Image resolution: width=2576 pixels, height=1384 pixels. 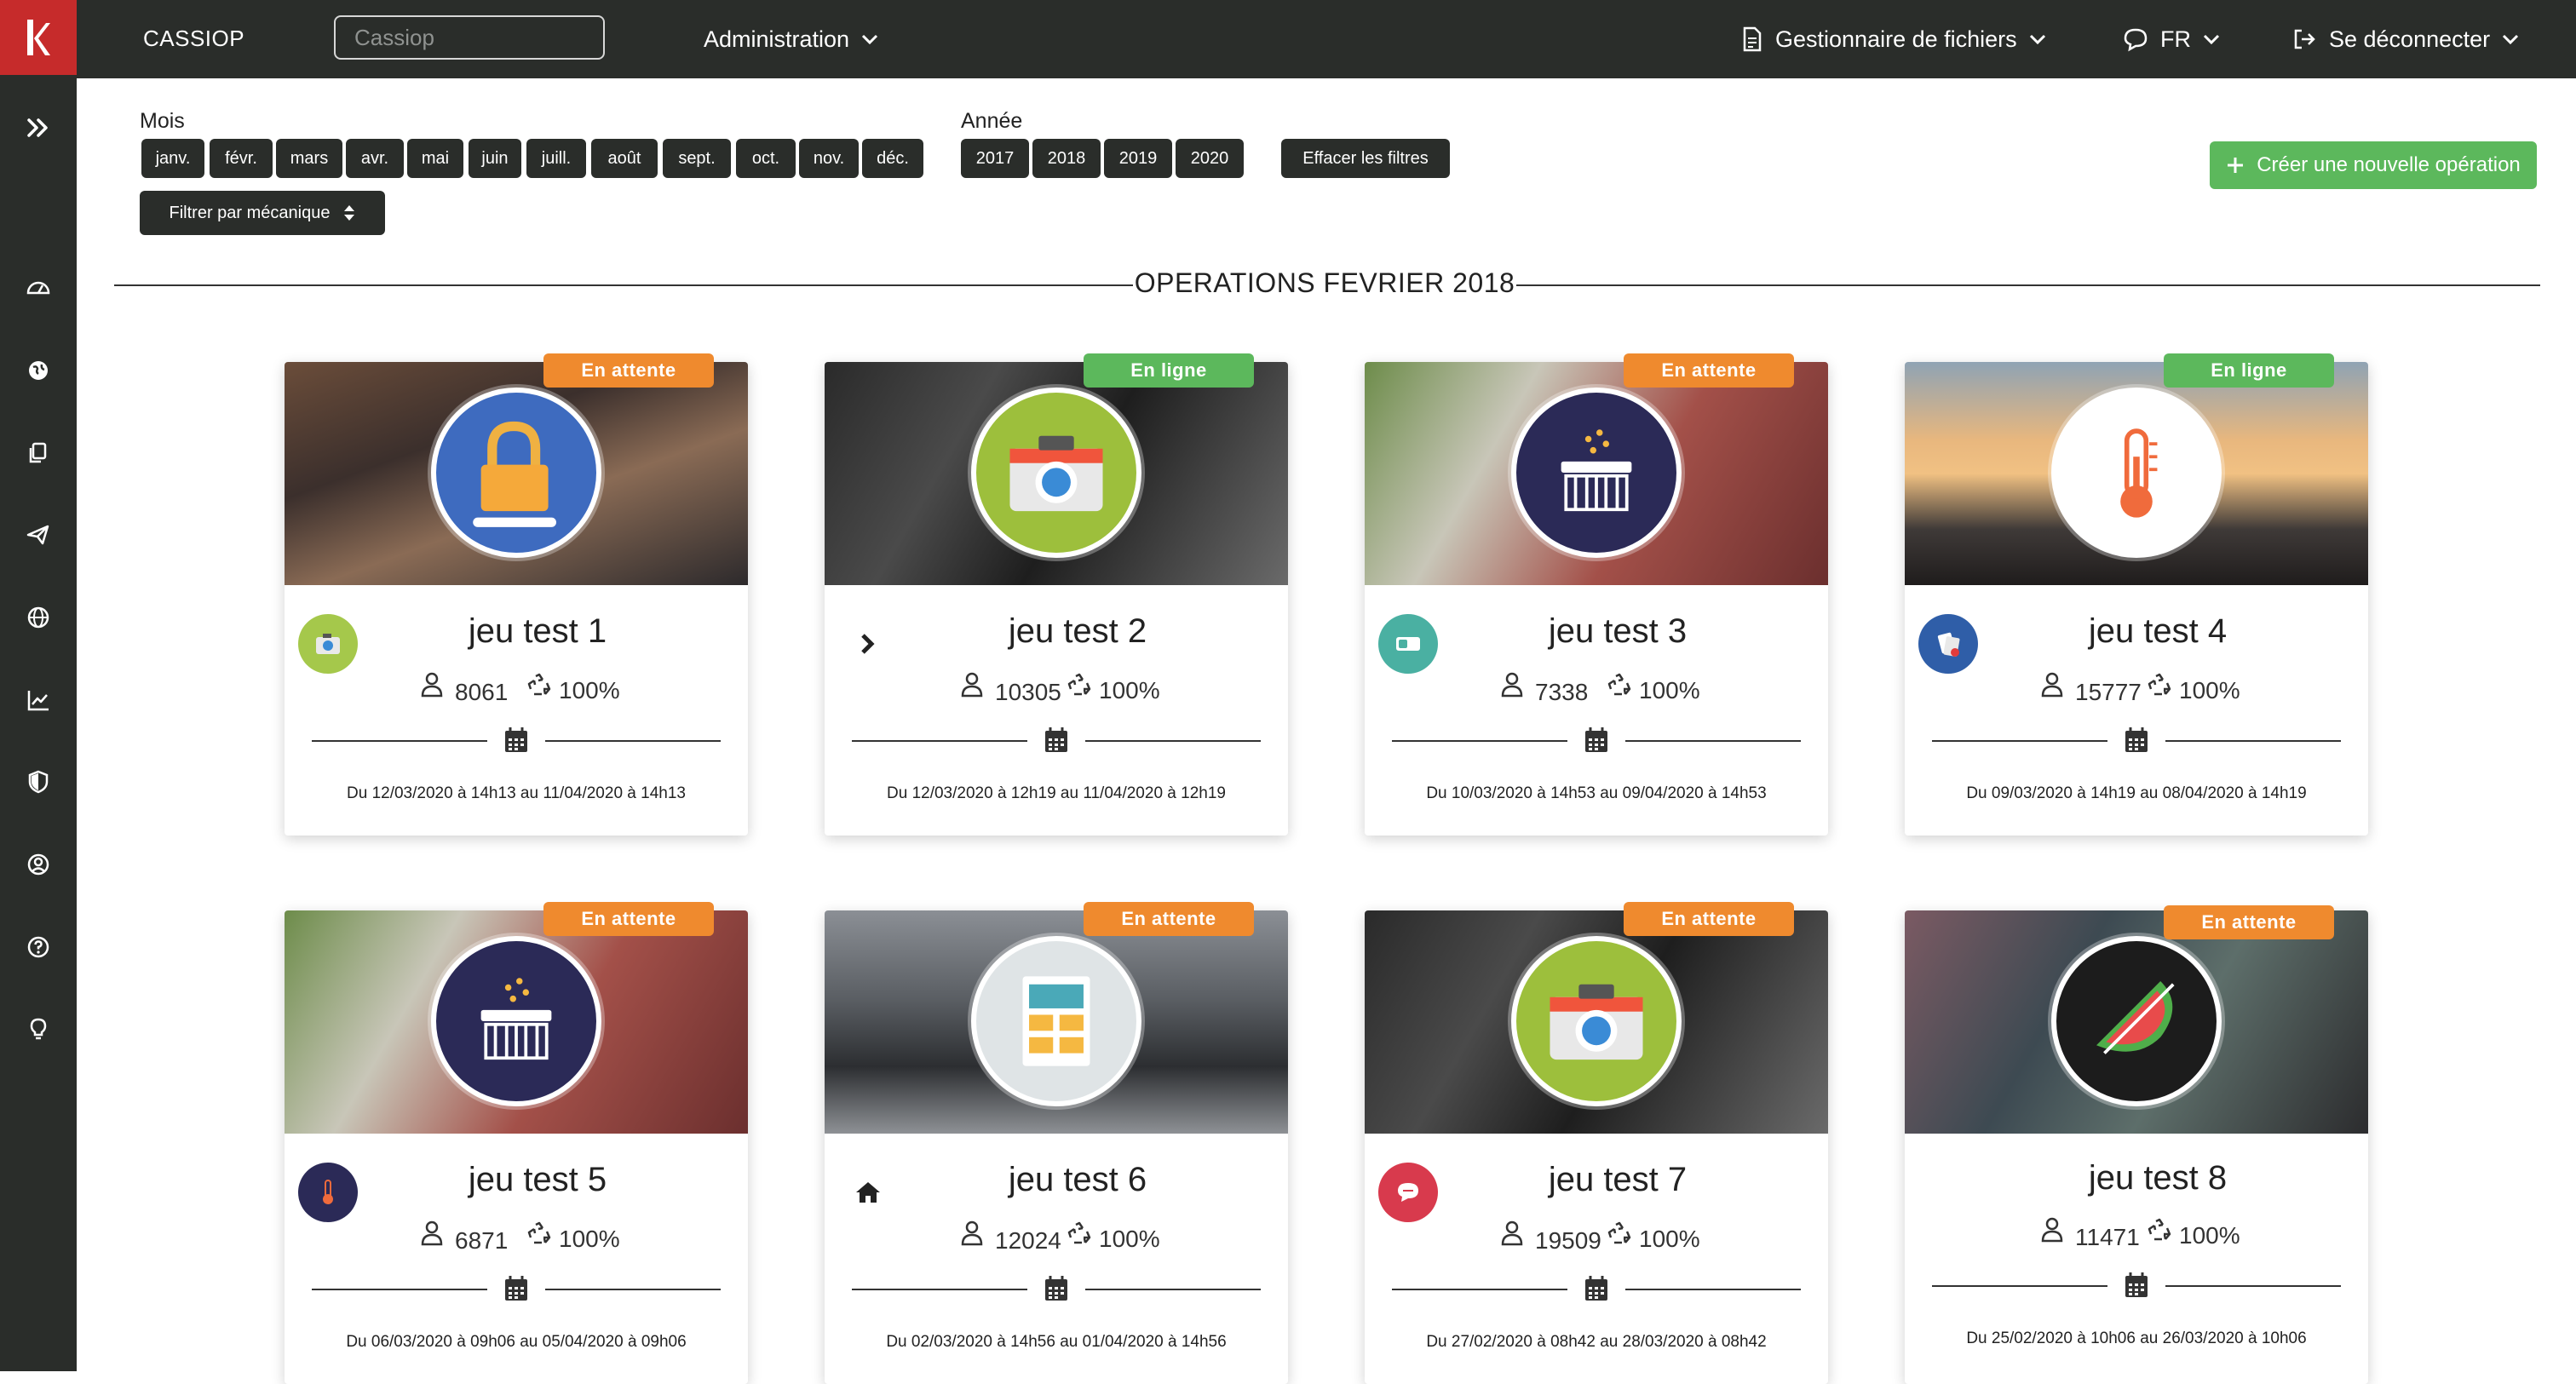 I want to click on world-icon, so click(x=38, y=617).